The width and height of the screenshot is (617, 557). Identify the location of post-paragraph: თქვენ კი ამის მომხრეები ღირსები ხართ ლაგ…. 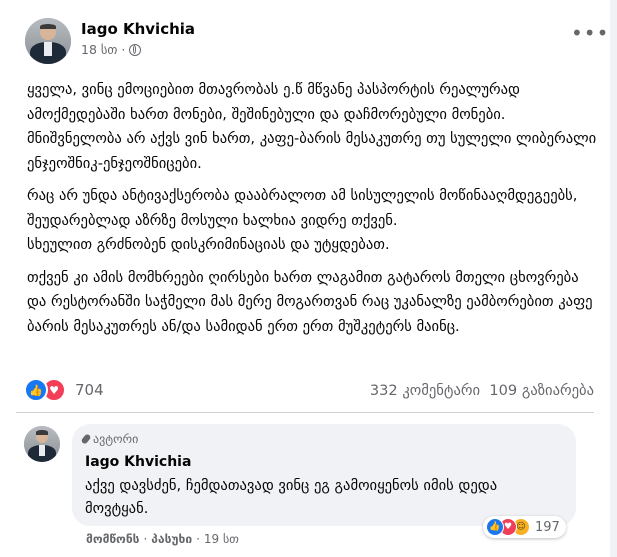
(310, 301).